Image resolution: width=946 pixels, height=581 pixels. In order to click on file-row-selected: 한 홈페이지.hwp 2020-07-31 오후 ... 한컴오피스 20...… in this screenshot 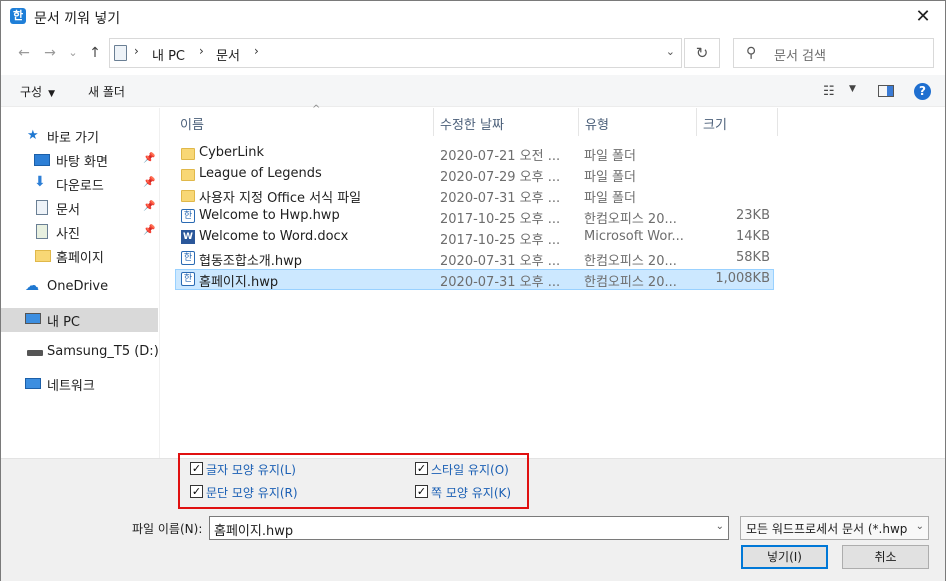, I will do `click(474, 279)`.